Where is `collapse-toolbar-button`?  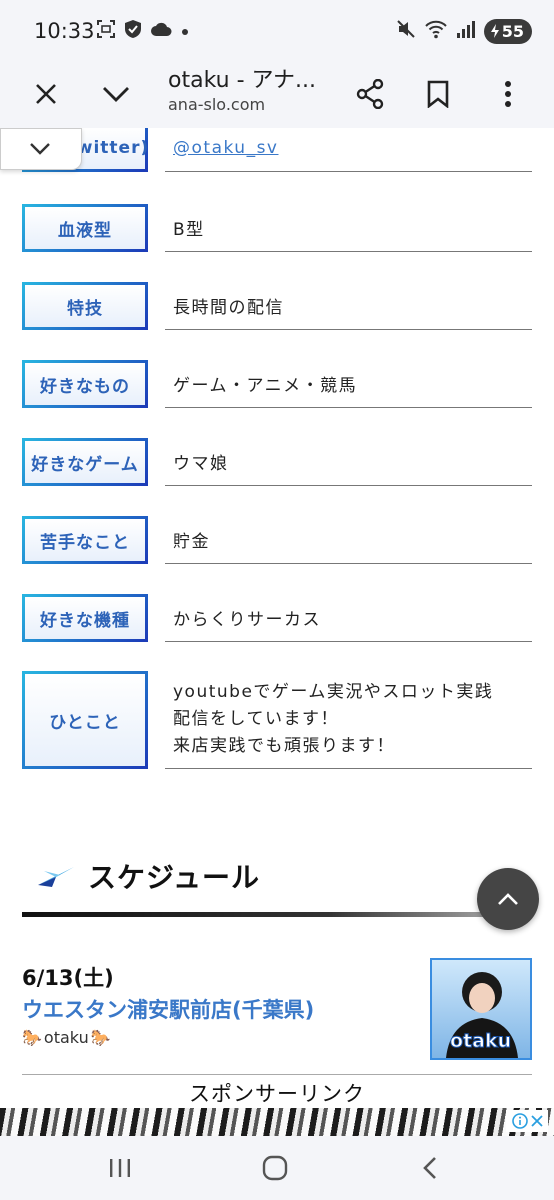 collapse-toolbar-button is located at coordinates (116, 94).